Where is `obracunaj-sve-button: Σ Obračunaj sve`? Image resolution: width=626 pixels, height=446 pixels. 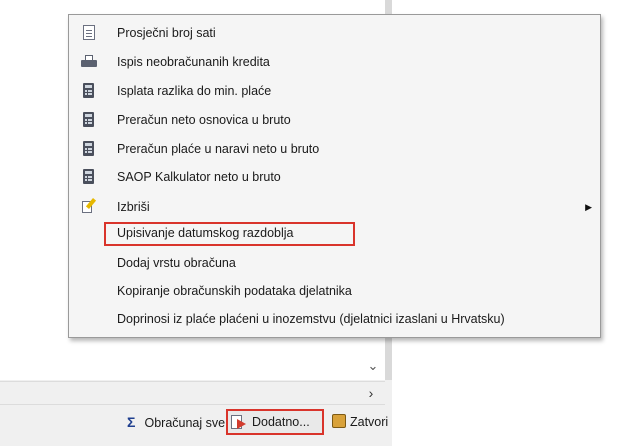 obracunaj-sve-button: Σ Obračunaj sve is located at coordinates (176, 422).